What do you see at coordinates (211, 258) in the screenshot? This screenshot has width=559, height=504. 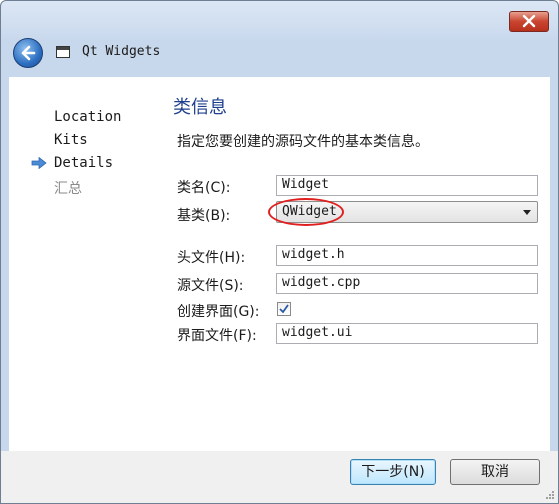 I see `header-file-label: 头文件(H):` at bounding box center [211, 258].